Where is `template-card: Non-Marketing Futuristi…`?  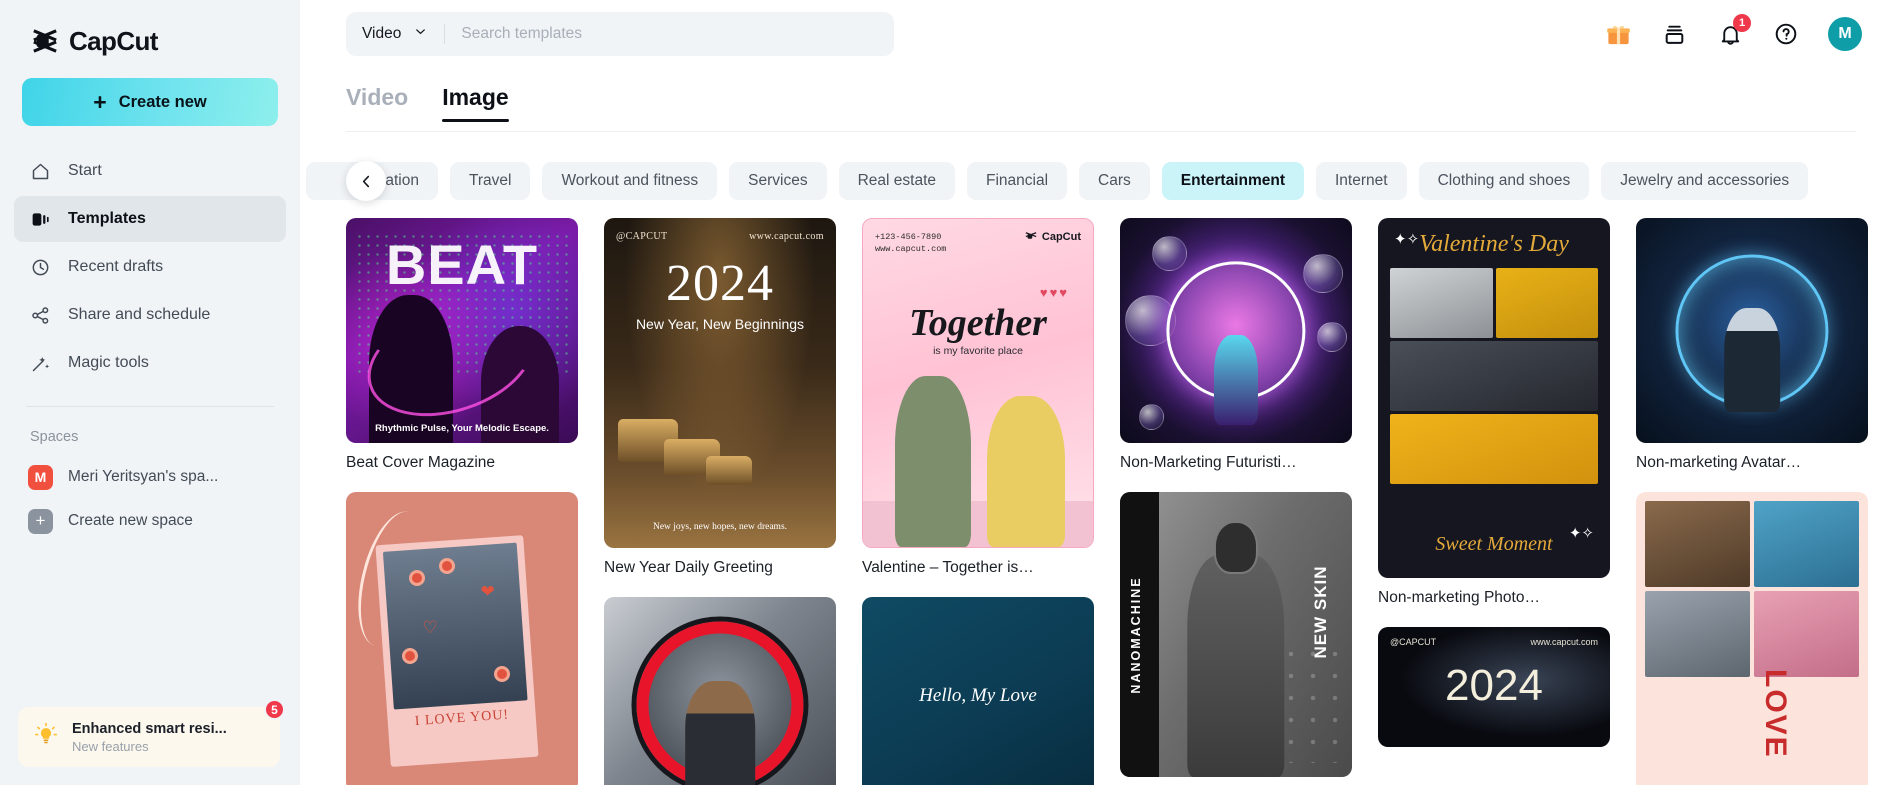
template-card: Non-Marketing Futuristi… is located at coordinates (1236, 345).